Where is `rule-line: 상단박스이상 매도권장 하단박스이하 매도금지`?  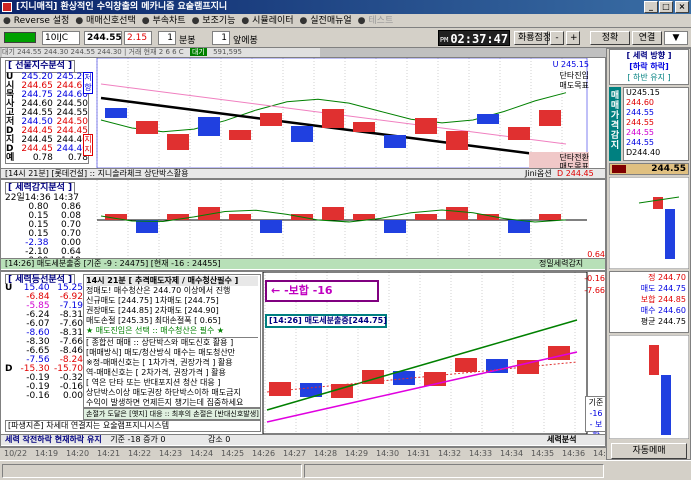 rule-line: 상단박스이상 매도권장 하단박스이하 매도금지 is located at coordinates (163, 392).